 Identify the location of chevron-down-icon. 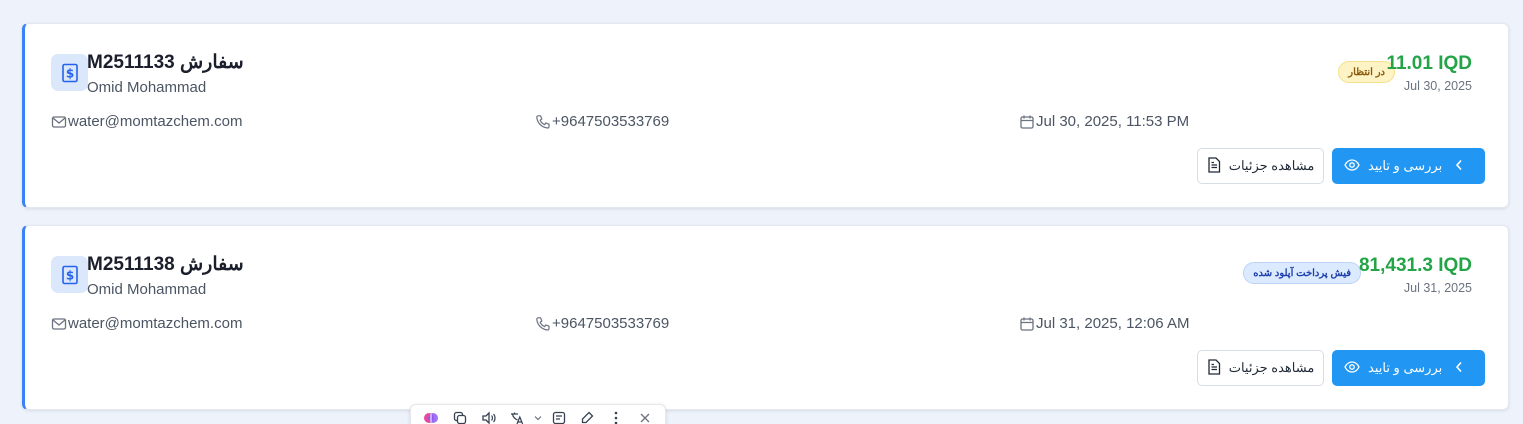
(538, 414).